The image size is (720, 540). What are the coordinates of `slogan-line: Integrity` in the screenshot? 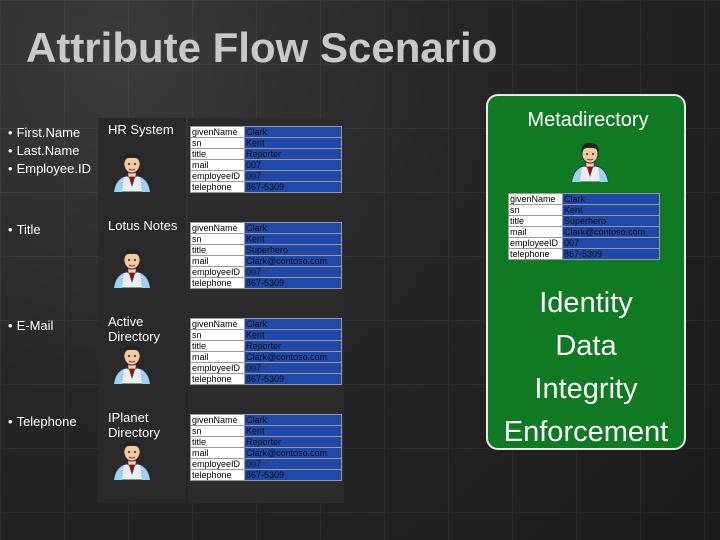 It's located at (586, 389).